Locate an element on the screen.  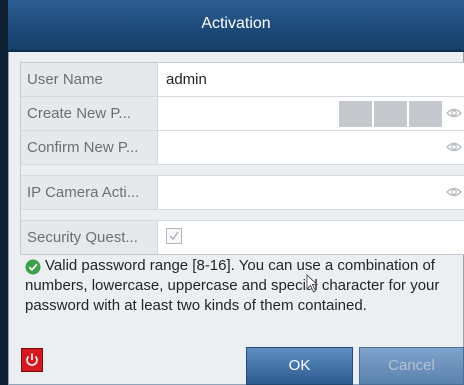
security-question-field is located at coordinates (311, 237).